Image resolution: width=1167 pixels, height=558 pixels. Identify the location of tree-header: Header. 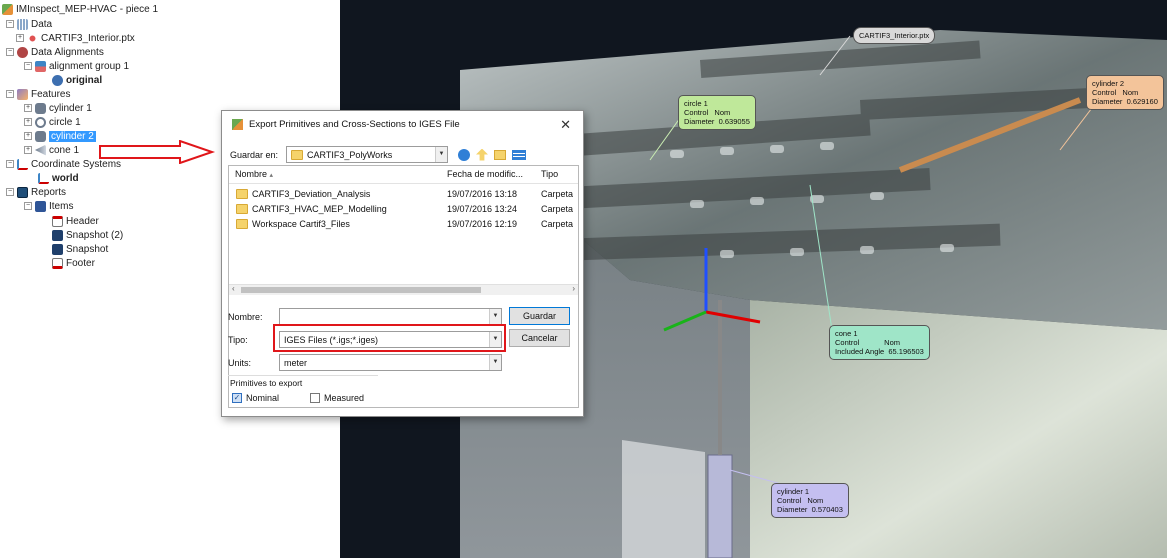
(75, 221).